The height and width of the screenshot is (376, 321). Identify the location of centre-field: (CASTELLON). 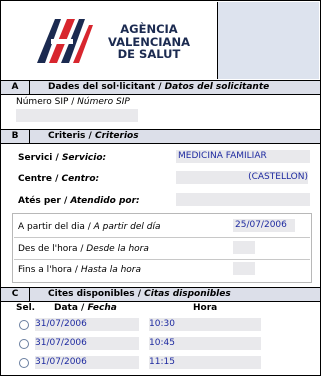
(242, 177).